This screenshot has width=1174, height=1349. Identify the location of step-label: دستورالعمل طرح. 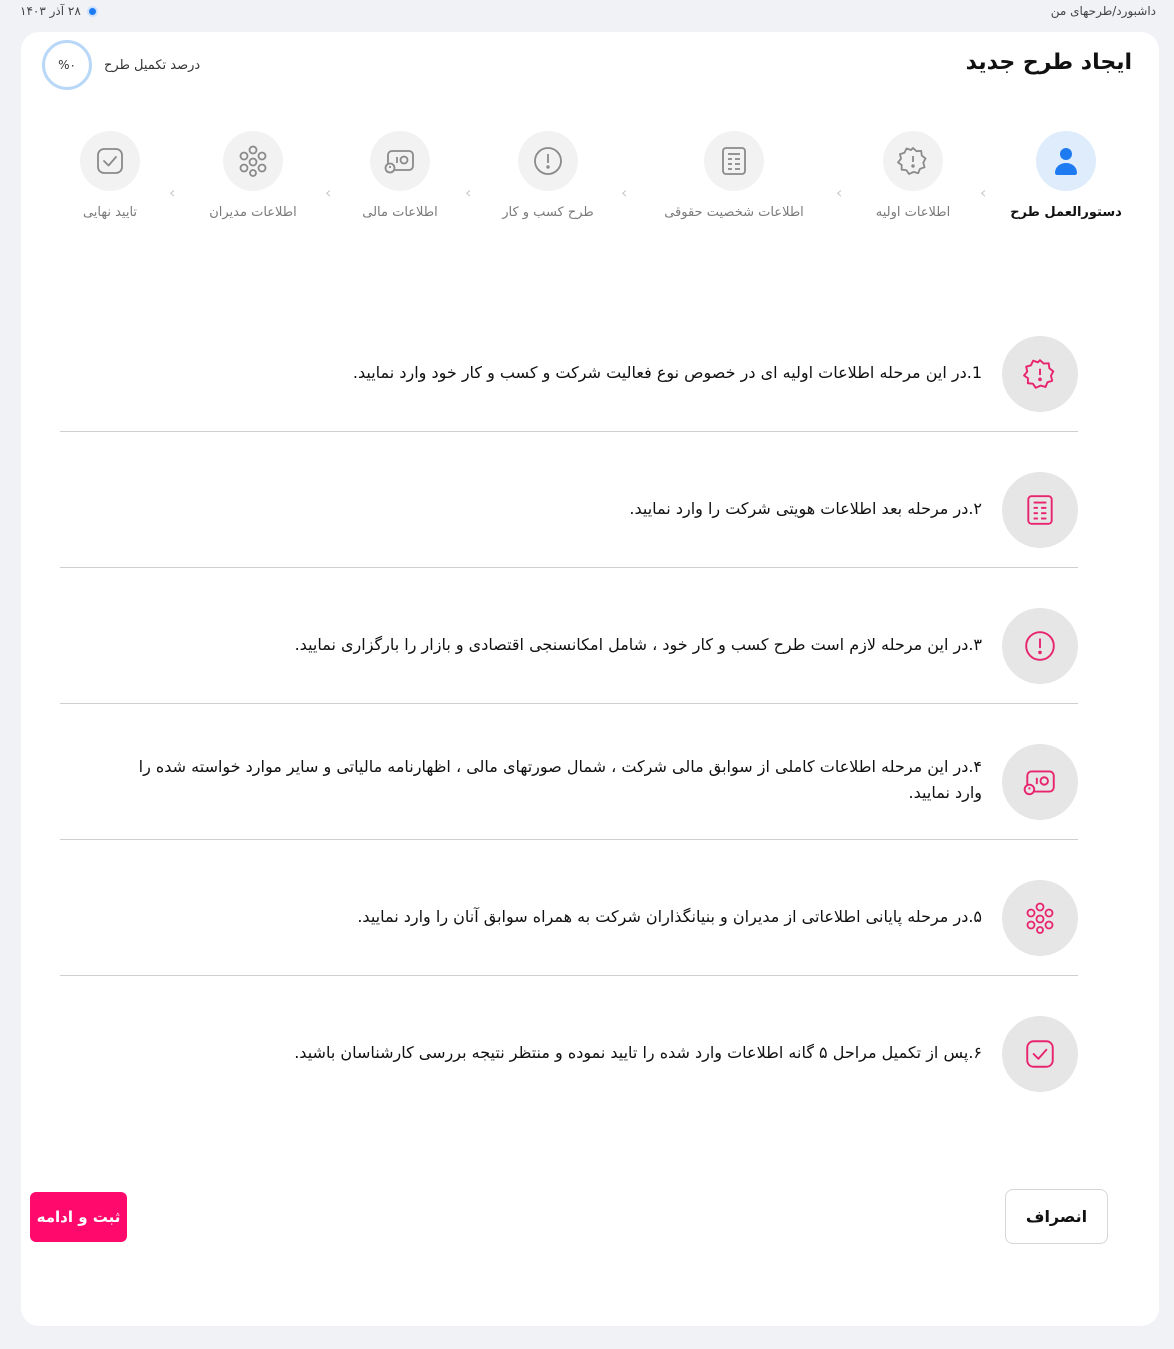
(1066, 212).